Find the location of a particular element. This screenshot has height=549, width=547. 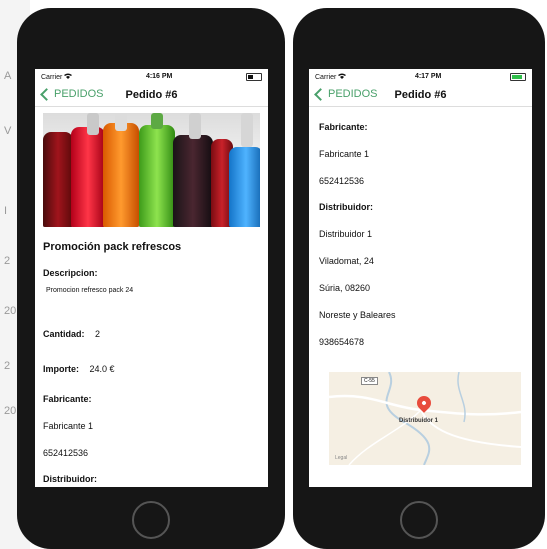

importe-value: 24.0 € is located at coordinates (102, 369).